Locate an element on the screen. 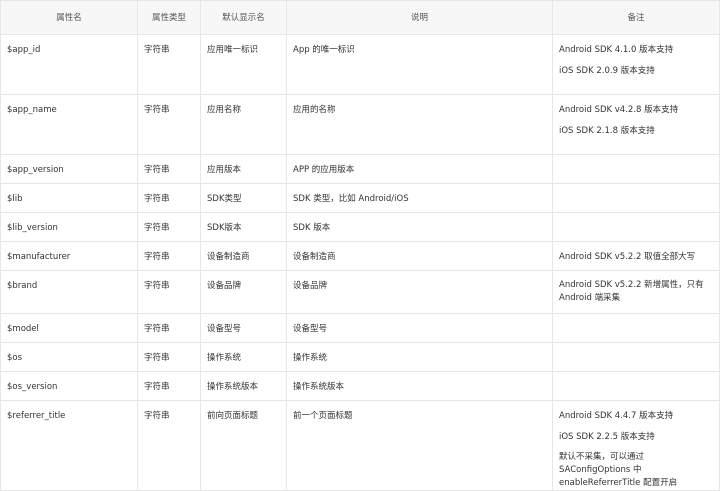  cell-notes: Android SDK v5.2.2 新增属性，只有 Android 端采集 is located at coordinates (636, 292).